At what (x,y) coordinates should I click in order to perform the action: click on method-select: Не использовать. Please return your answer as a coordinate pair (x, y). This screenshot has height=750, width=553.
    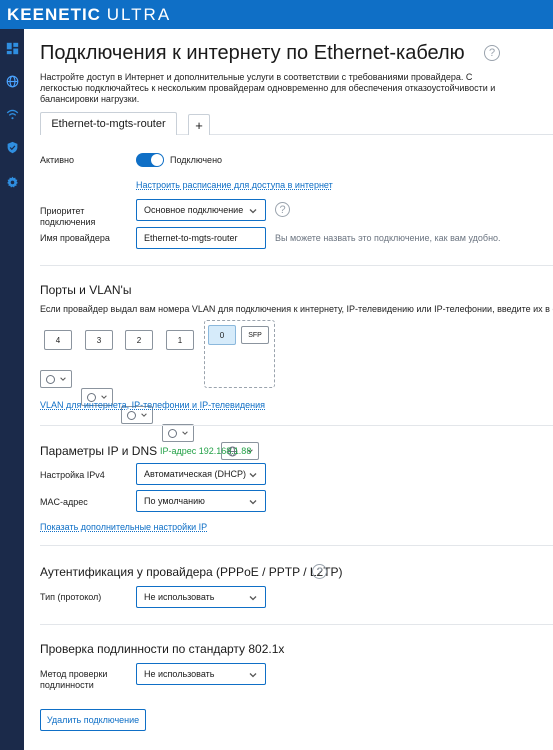
    Looking at the image, I should click on (201, 674).